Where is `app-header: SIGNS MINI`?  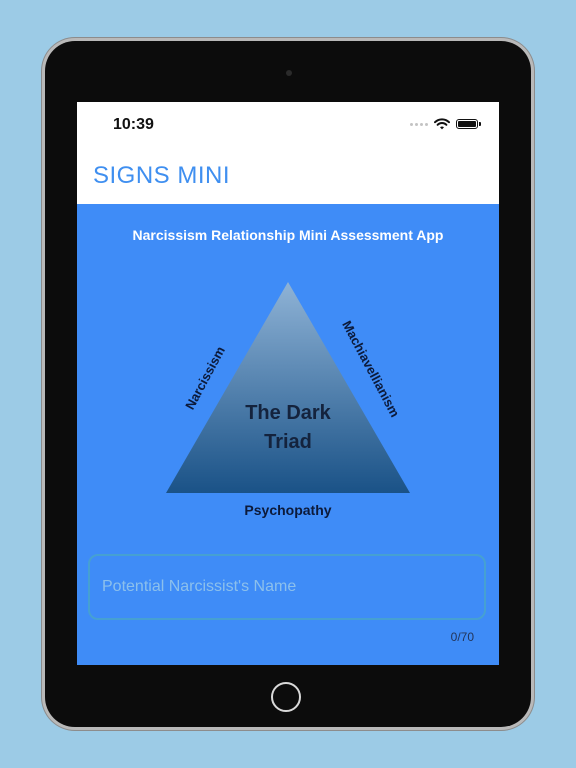
app-header: SIGNS MINI is located at coordinates (288, 175).